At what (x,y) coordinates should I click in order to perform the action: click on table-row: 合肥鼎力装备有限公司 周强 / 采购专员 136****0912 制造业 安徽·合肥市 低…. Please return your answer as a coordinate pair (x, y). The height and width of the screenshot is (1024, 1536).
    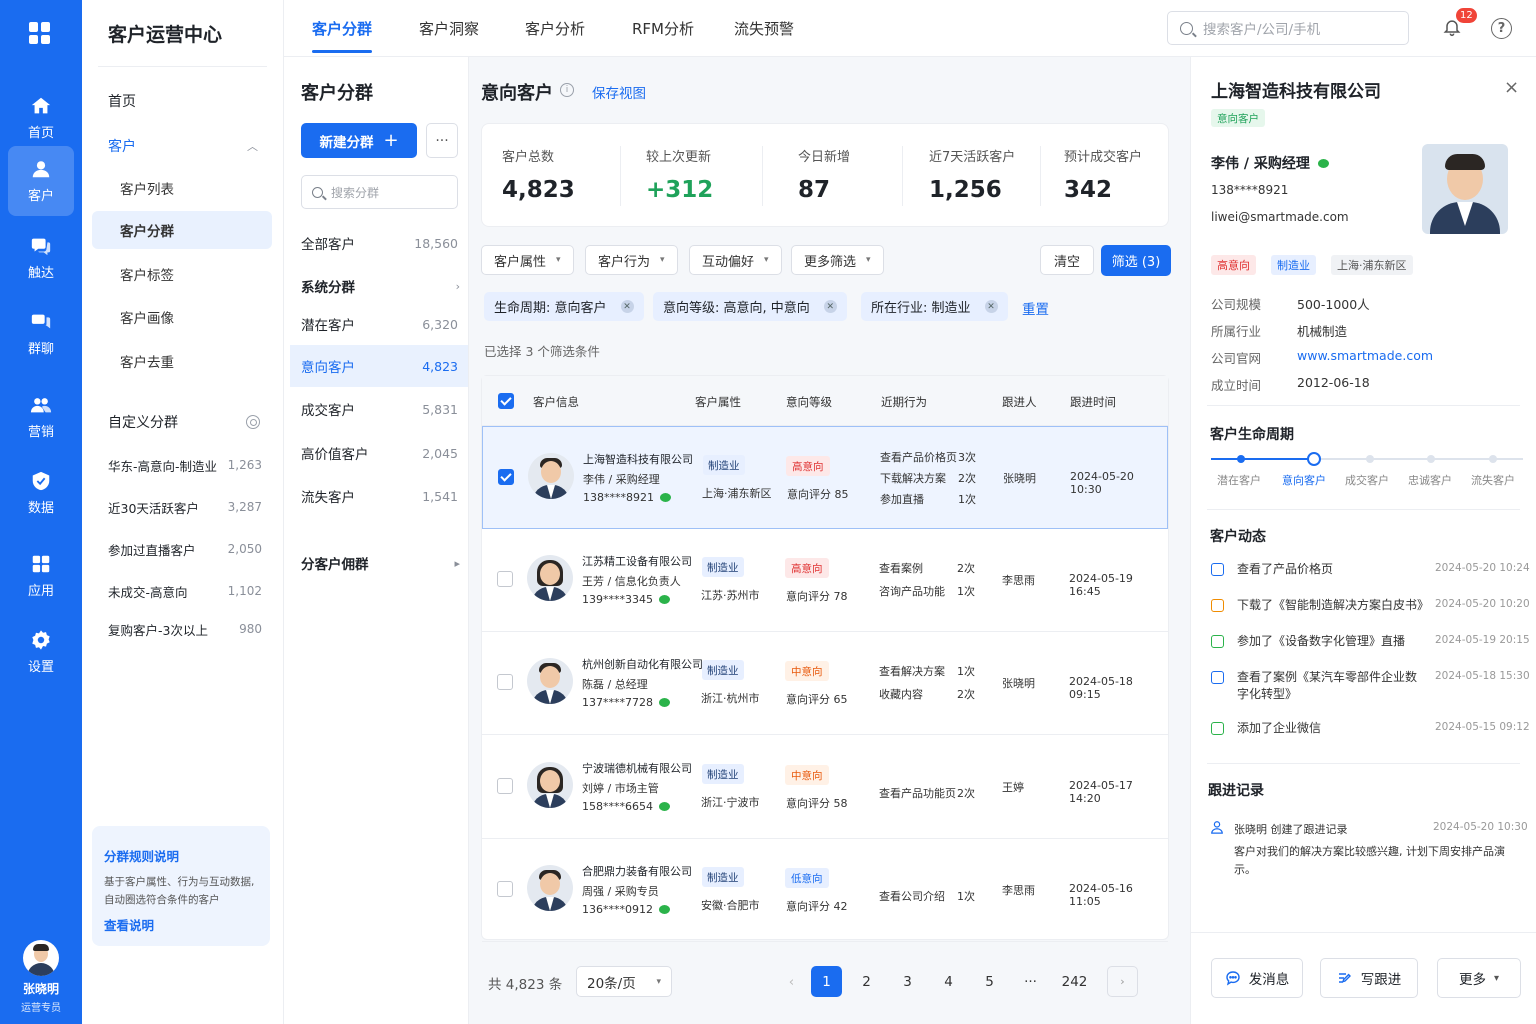
    Looking at the image, I should click on (825, 890).